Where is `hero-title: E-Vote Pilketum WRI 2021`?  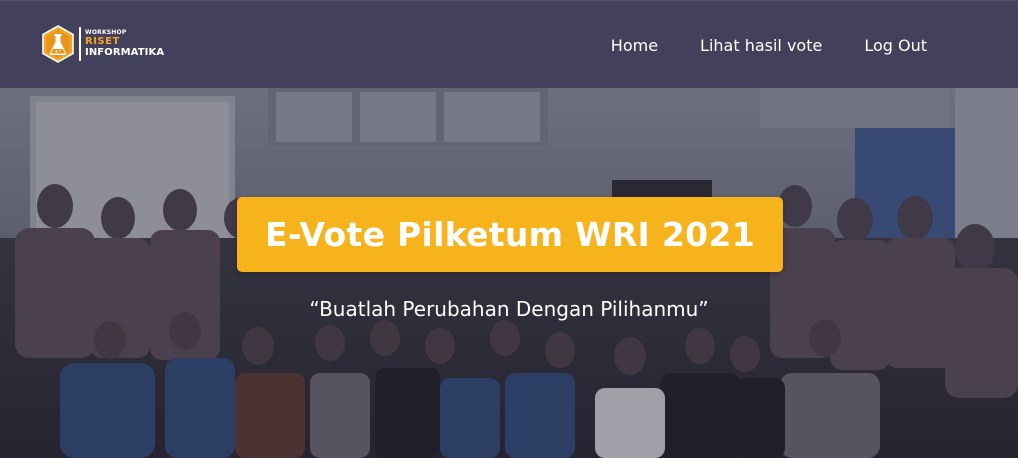 hero-title: E-Vote Pilketum WRI 2021 is located at coordinates (510, 234).